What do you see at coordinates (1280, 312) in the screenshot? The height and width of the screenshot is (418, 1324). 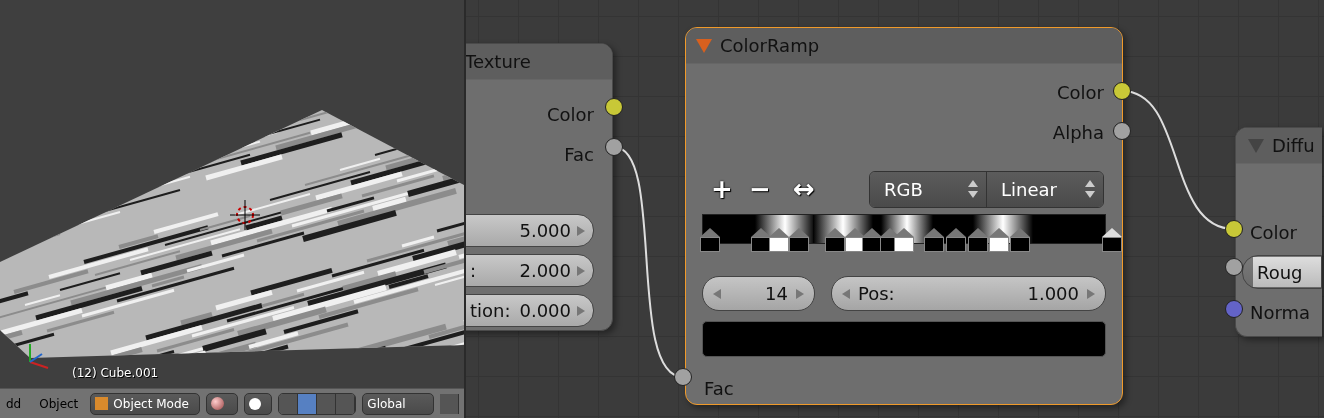 I see `socket-label: Norma` at bounding box center [1280, 312].